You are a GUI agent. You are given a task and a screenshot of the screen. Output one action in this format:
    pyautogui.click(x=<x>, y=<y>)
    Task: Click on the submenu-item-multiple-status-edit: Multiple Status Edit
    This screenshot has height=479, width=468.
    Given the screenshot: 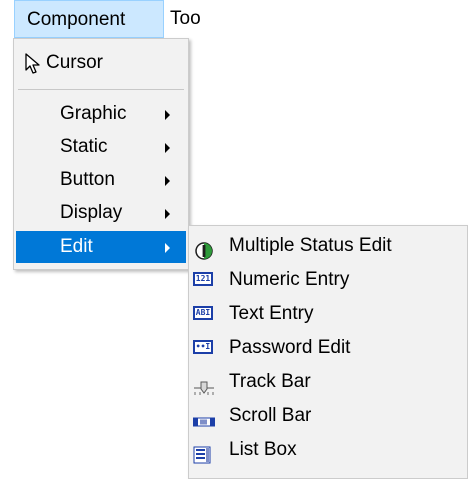 What is the action you would take?
    pyautogui.click(x=328, y=246)
    